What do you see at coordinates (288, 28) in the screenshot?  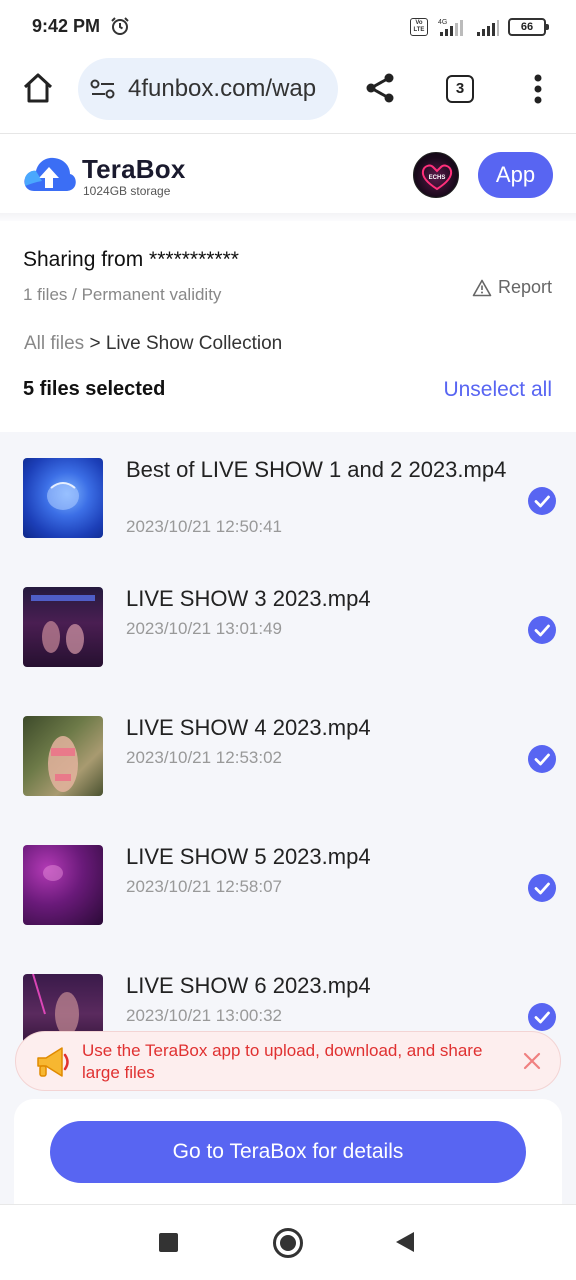 I see `status-bar: 9:42 PM Vo LTE 4G 66` at bounding box center [288, 28].